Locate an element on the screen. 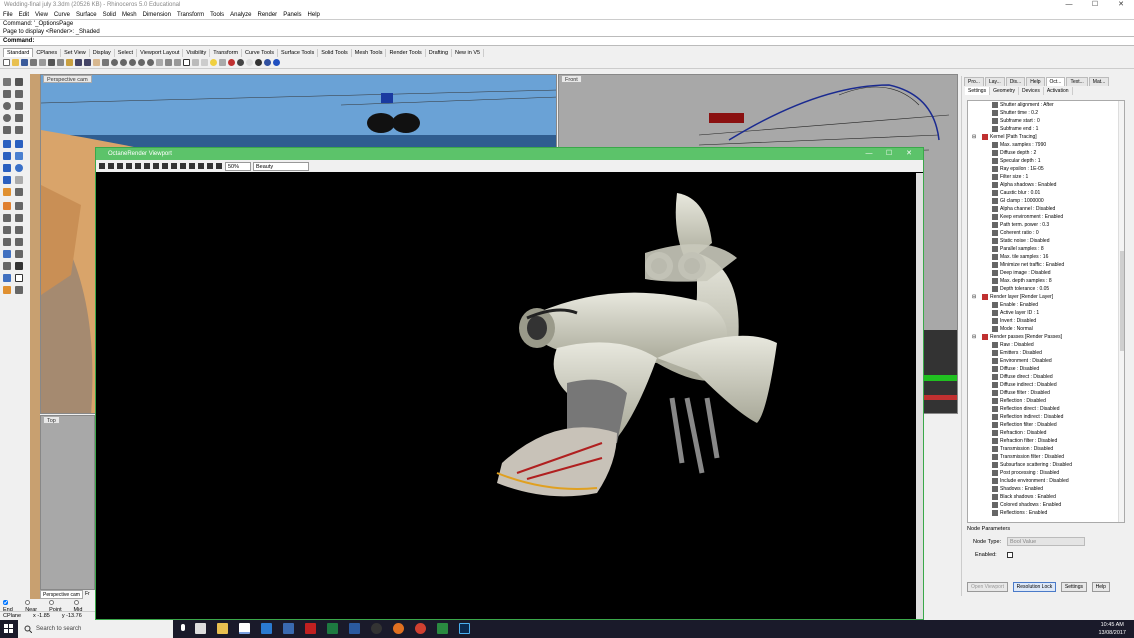  zoom-window-icon is located at coordinates (123, 62).